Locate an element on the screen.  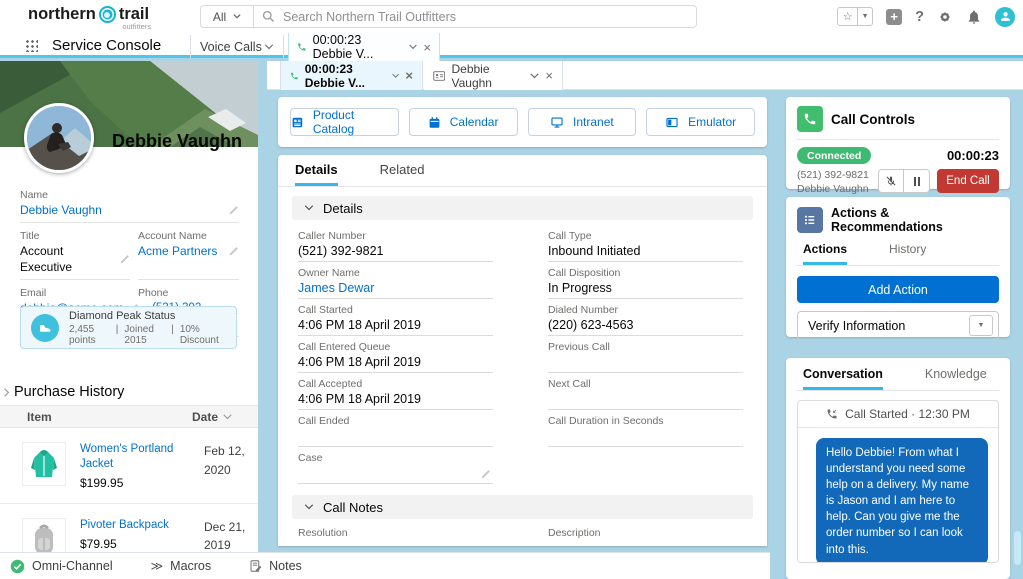
header-utility-icons: ☆ ▼ + ? is located at coordinates (926, 16).